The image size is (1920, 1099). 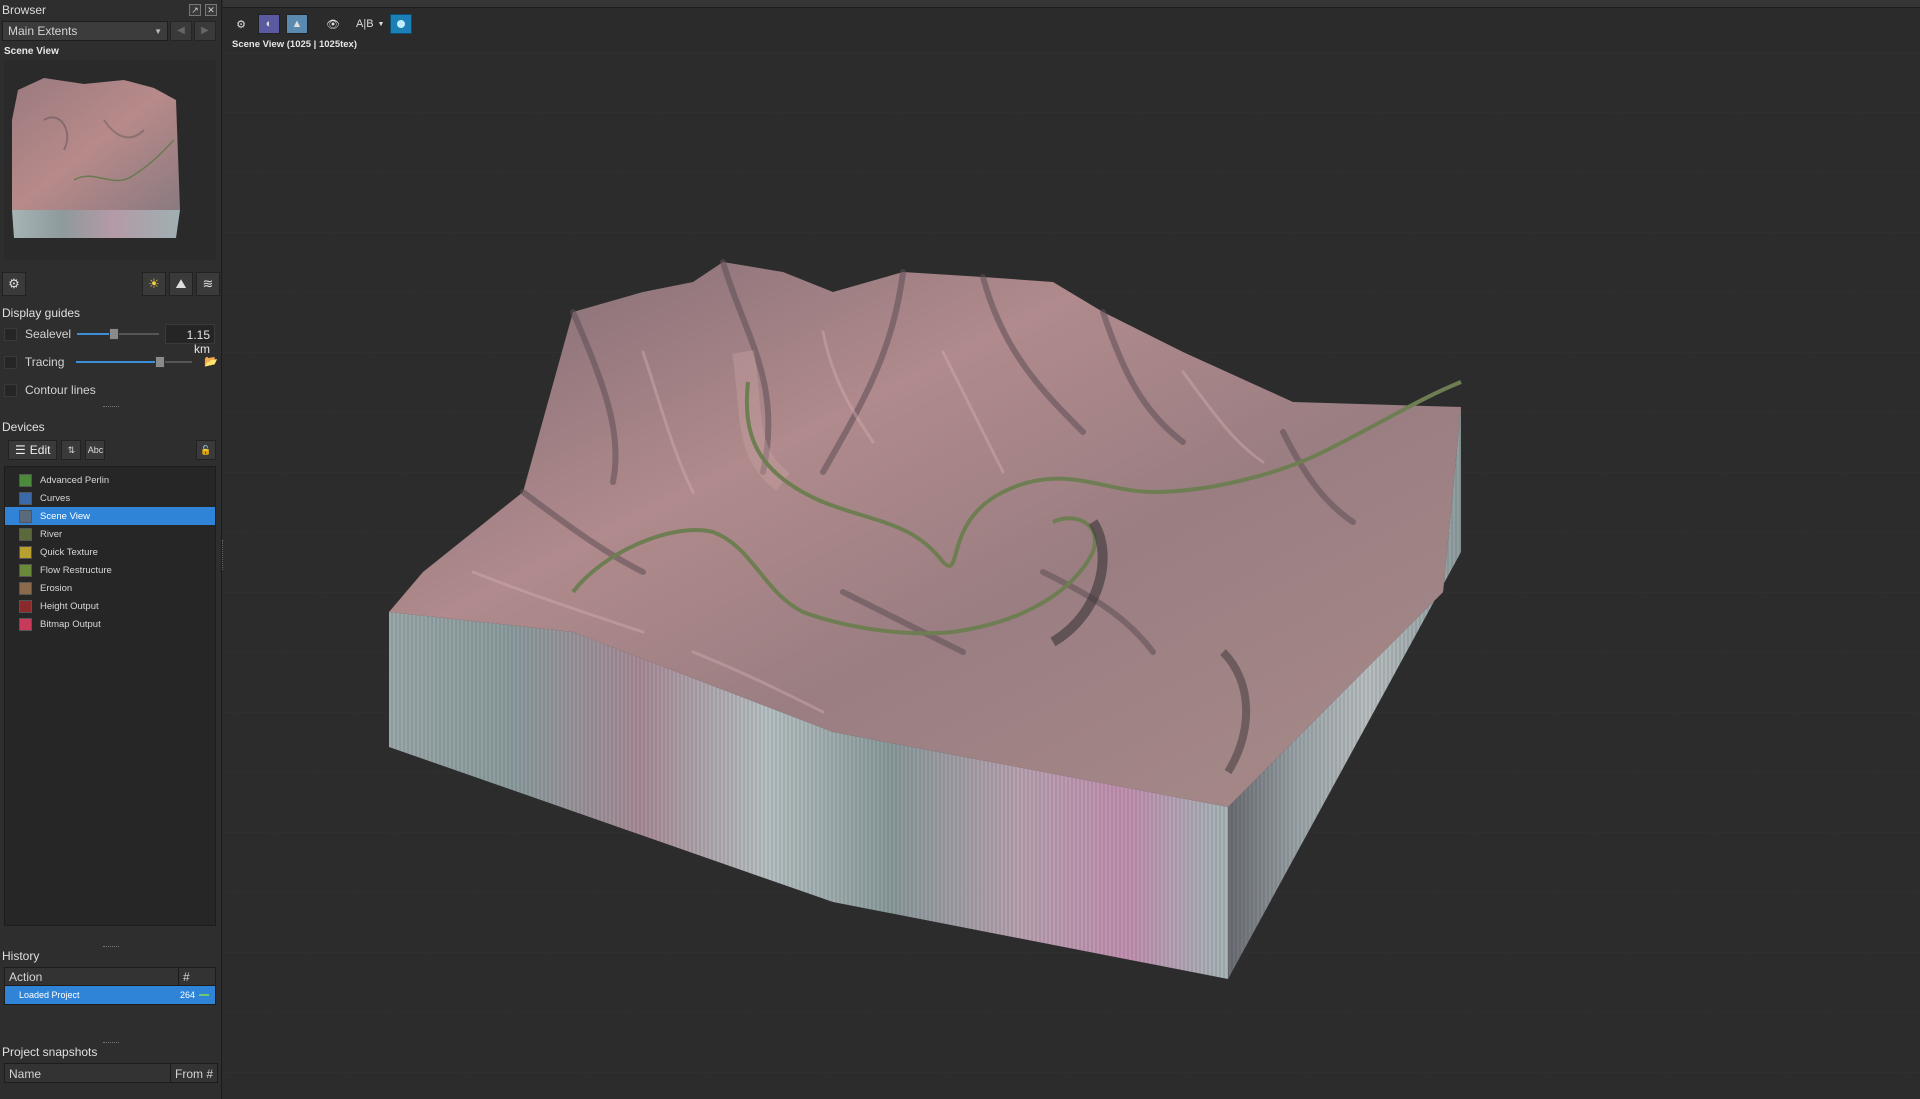 I want to click on panel-splitter, so click(x=111, y=406).